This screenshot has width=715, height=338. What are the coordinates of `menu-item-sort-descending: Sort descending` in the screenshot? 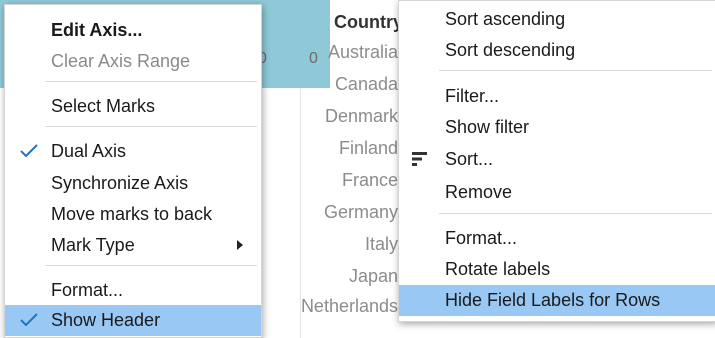 It's located at (557, 50).